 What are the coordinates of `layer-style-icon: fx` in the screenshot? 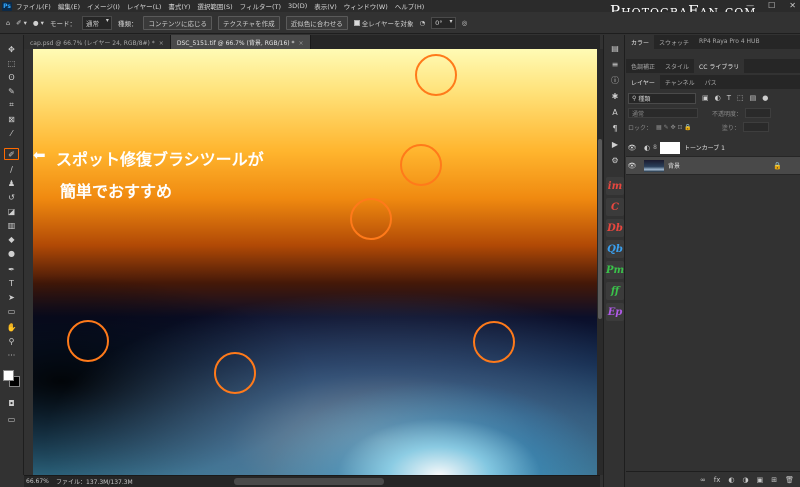 It's located at (717, 480).